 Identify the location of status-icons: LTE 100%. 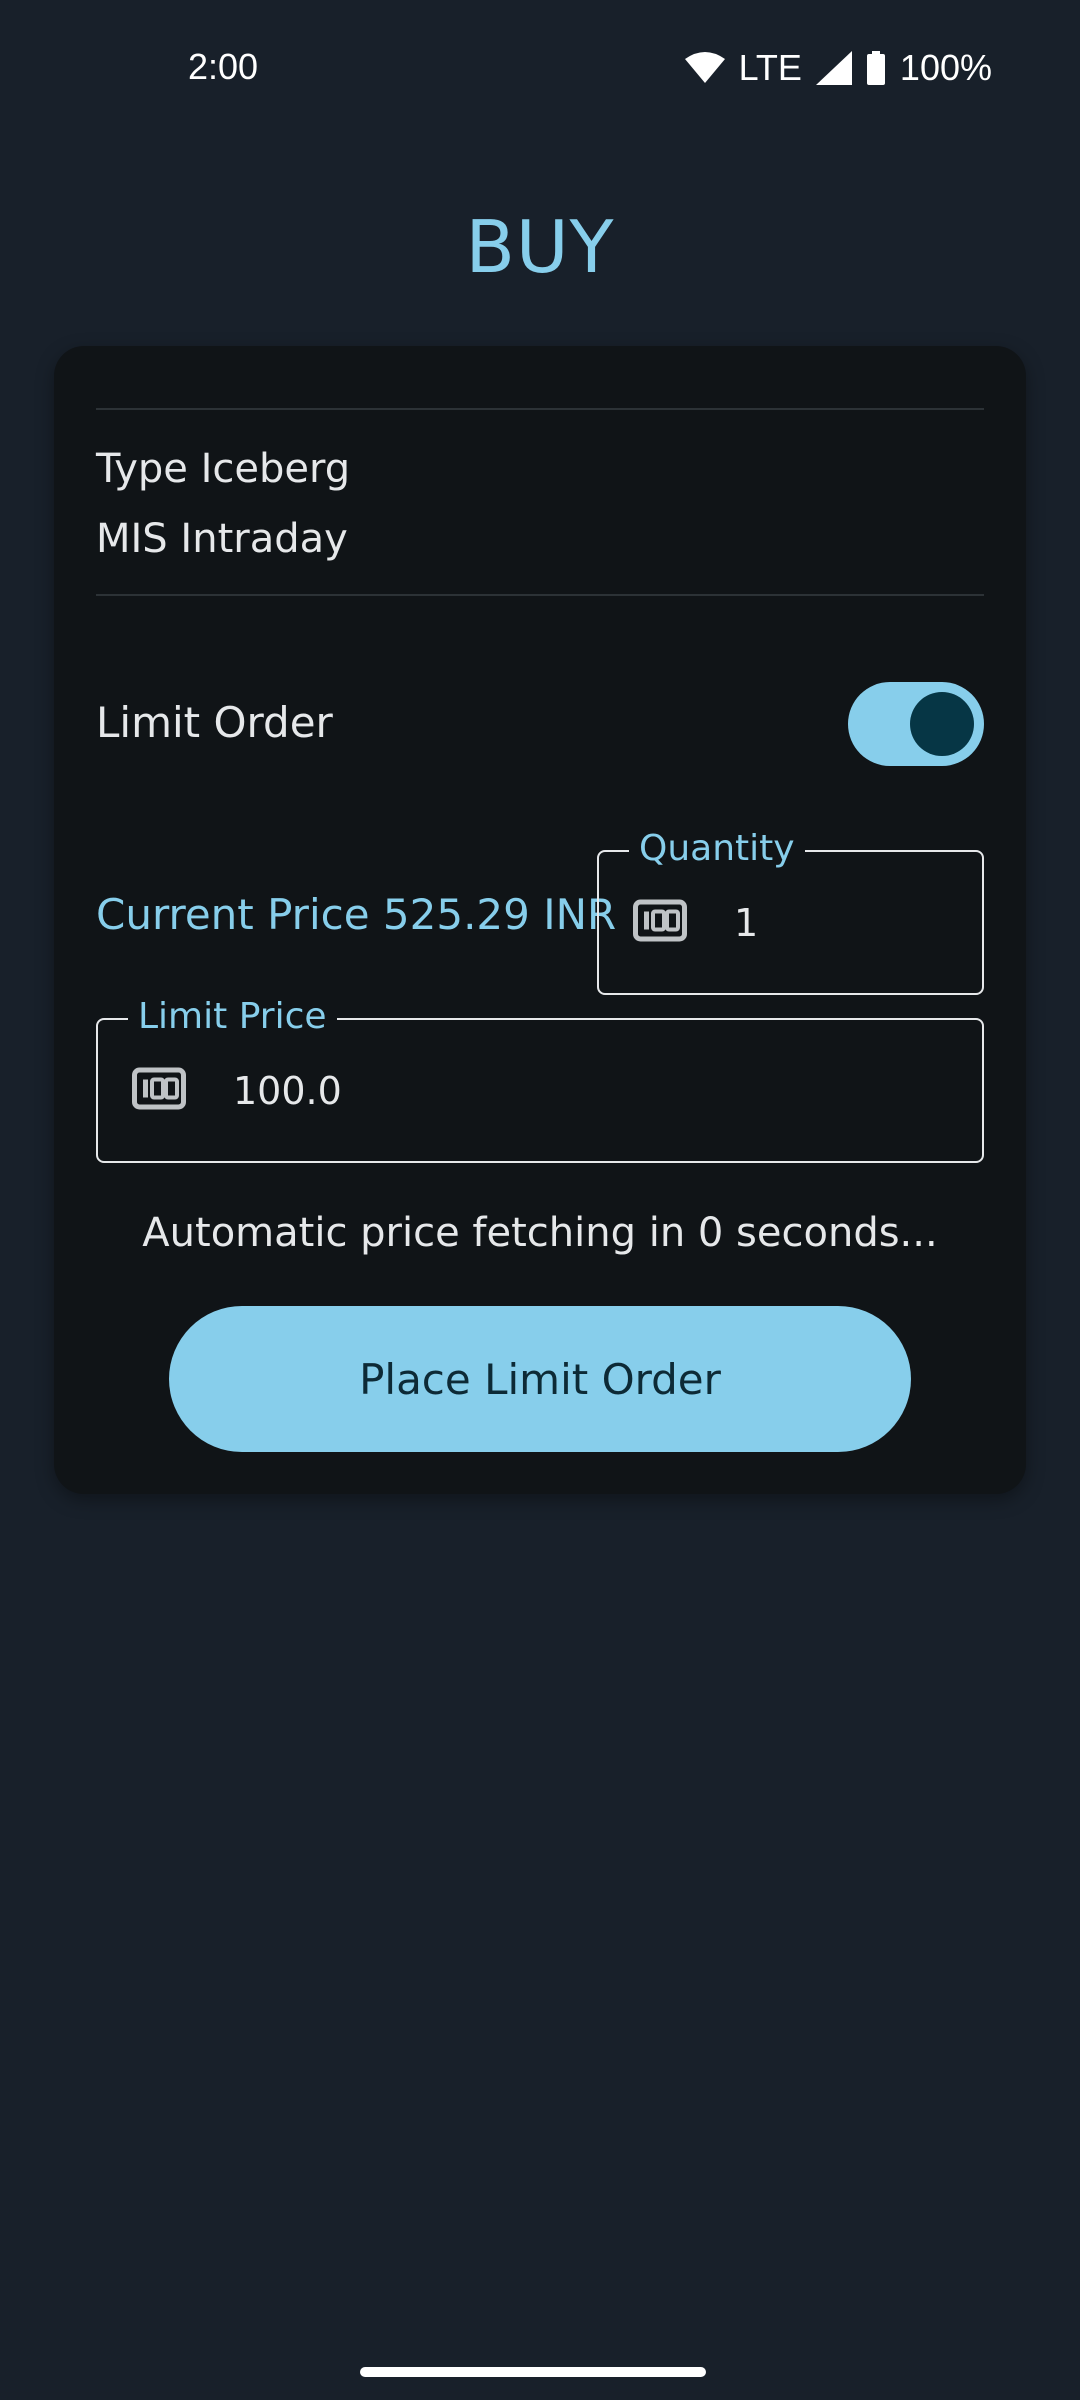
(838, 68).